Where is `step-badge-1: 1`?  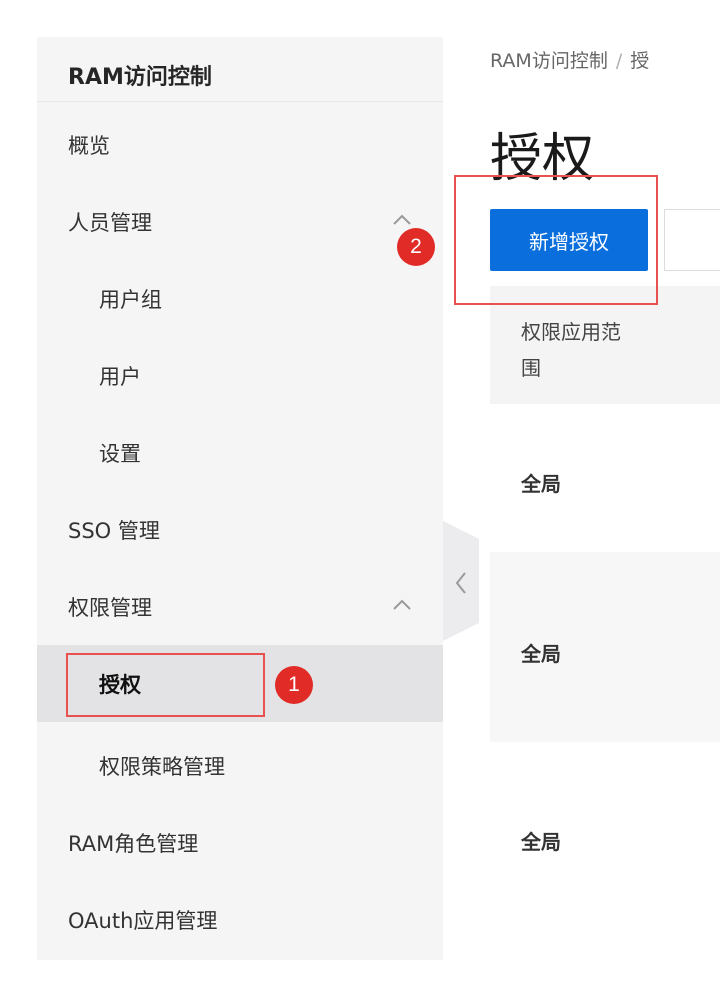
step-badge-1: 1 is located at coordinates (294, 685).